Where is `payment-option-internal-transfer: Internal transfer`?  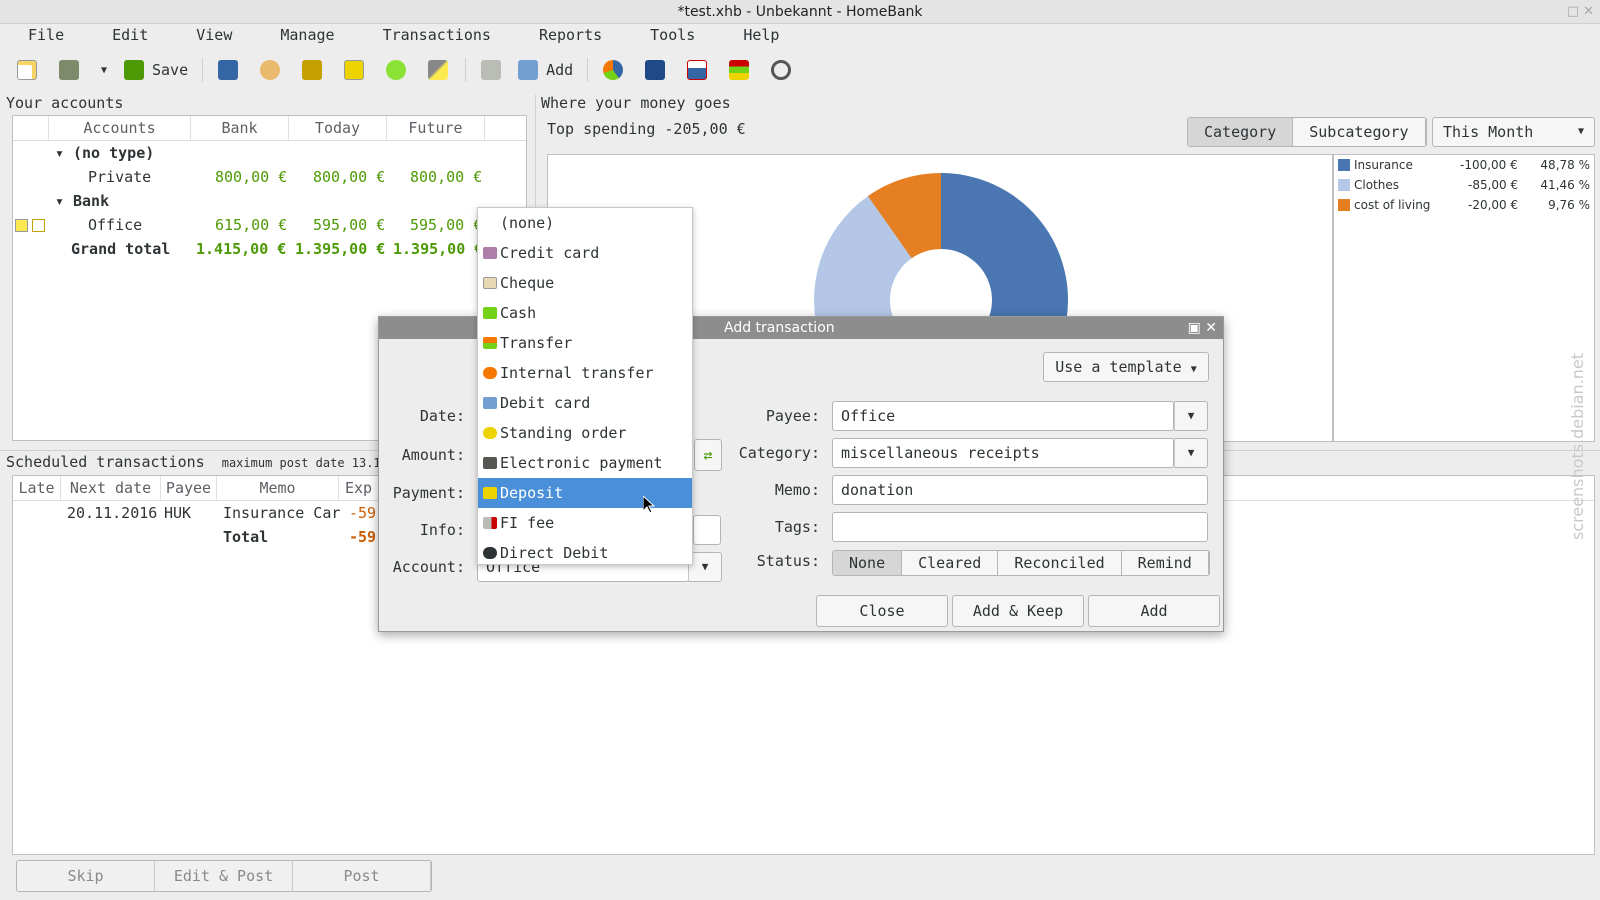
payment-option-internal-transfer: Internal transfer is located at coordinates (585, 373).